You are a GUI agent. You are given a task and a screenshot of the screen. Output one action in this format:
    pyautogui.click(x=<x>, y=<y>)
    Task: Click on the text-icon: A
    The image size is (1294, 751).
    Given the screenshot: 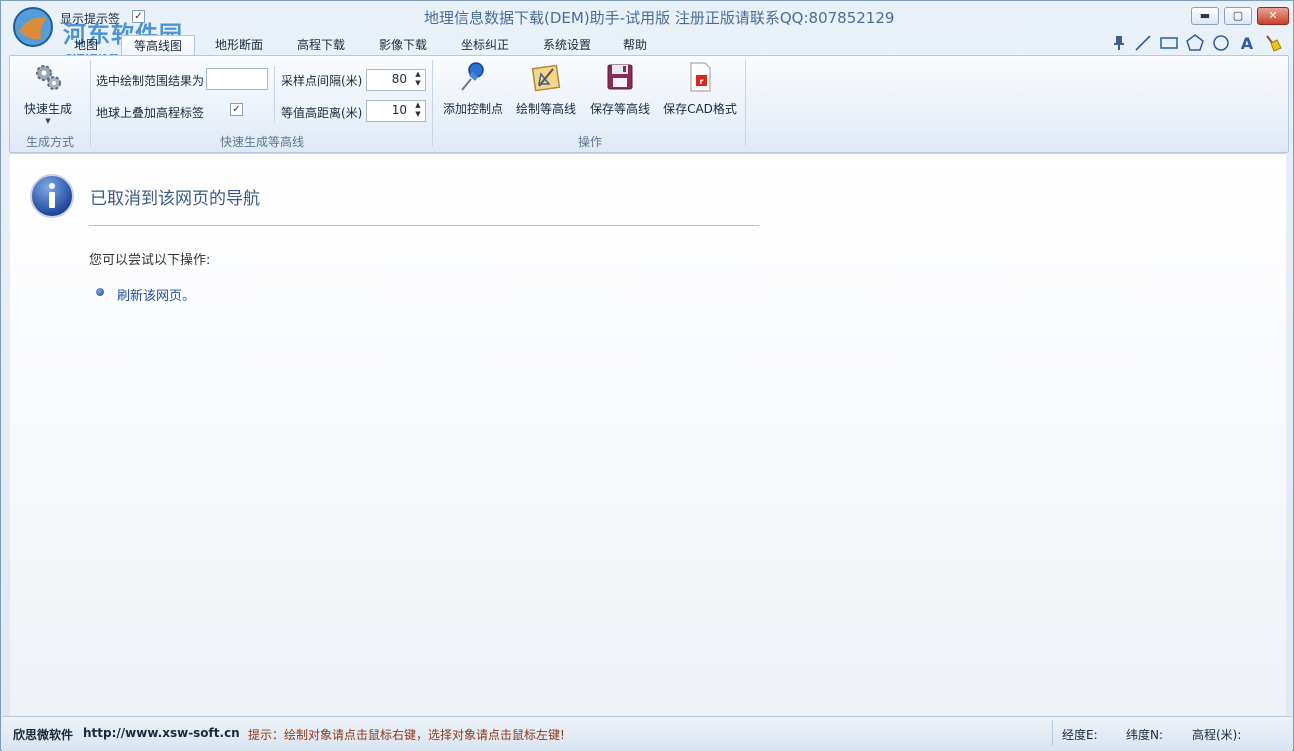 What is the action you would take?
    pyautogui.click(x=1247, y=43)
    